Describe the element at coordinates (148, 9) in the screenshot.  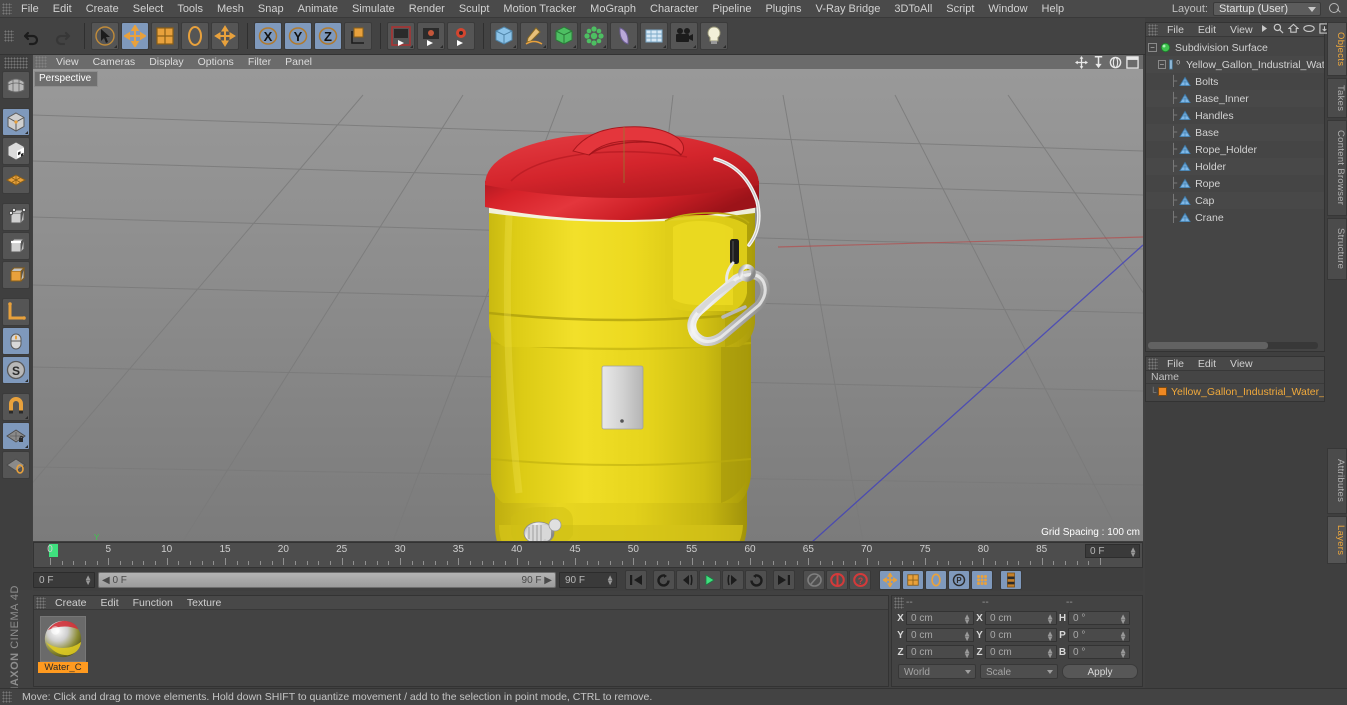
I see `menu-item-select: Select` at that location.